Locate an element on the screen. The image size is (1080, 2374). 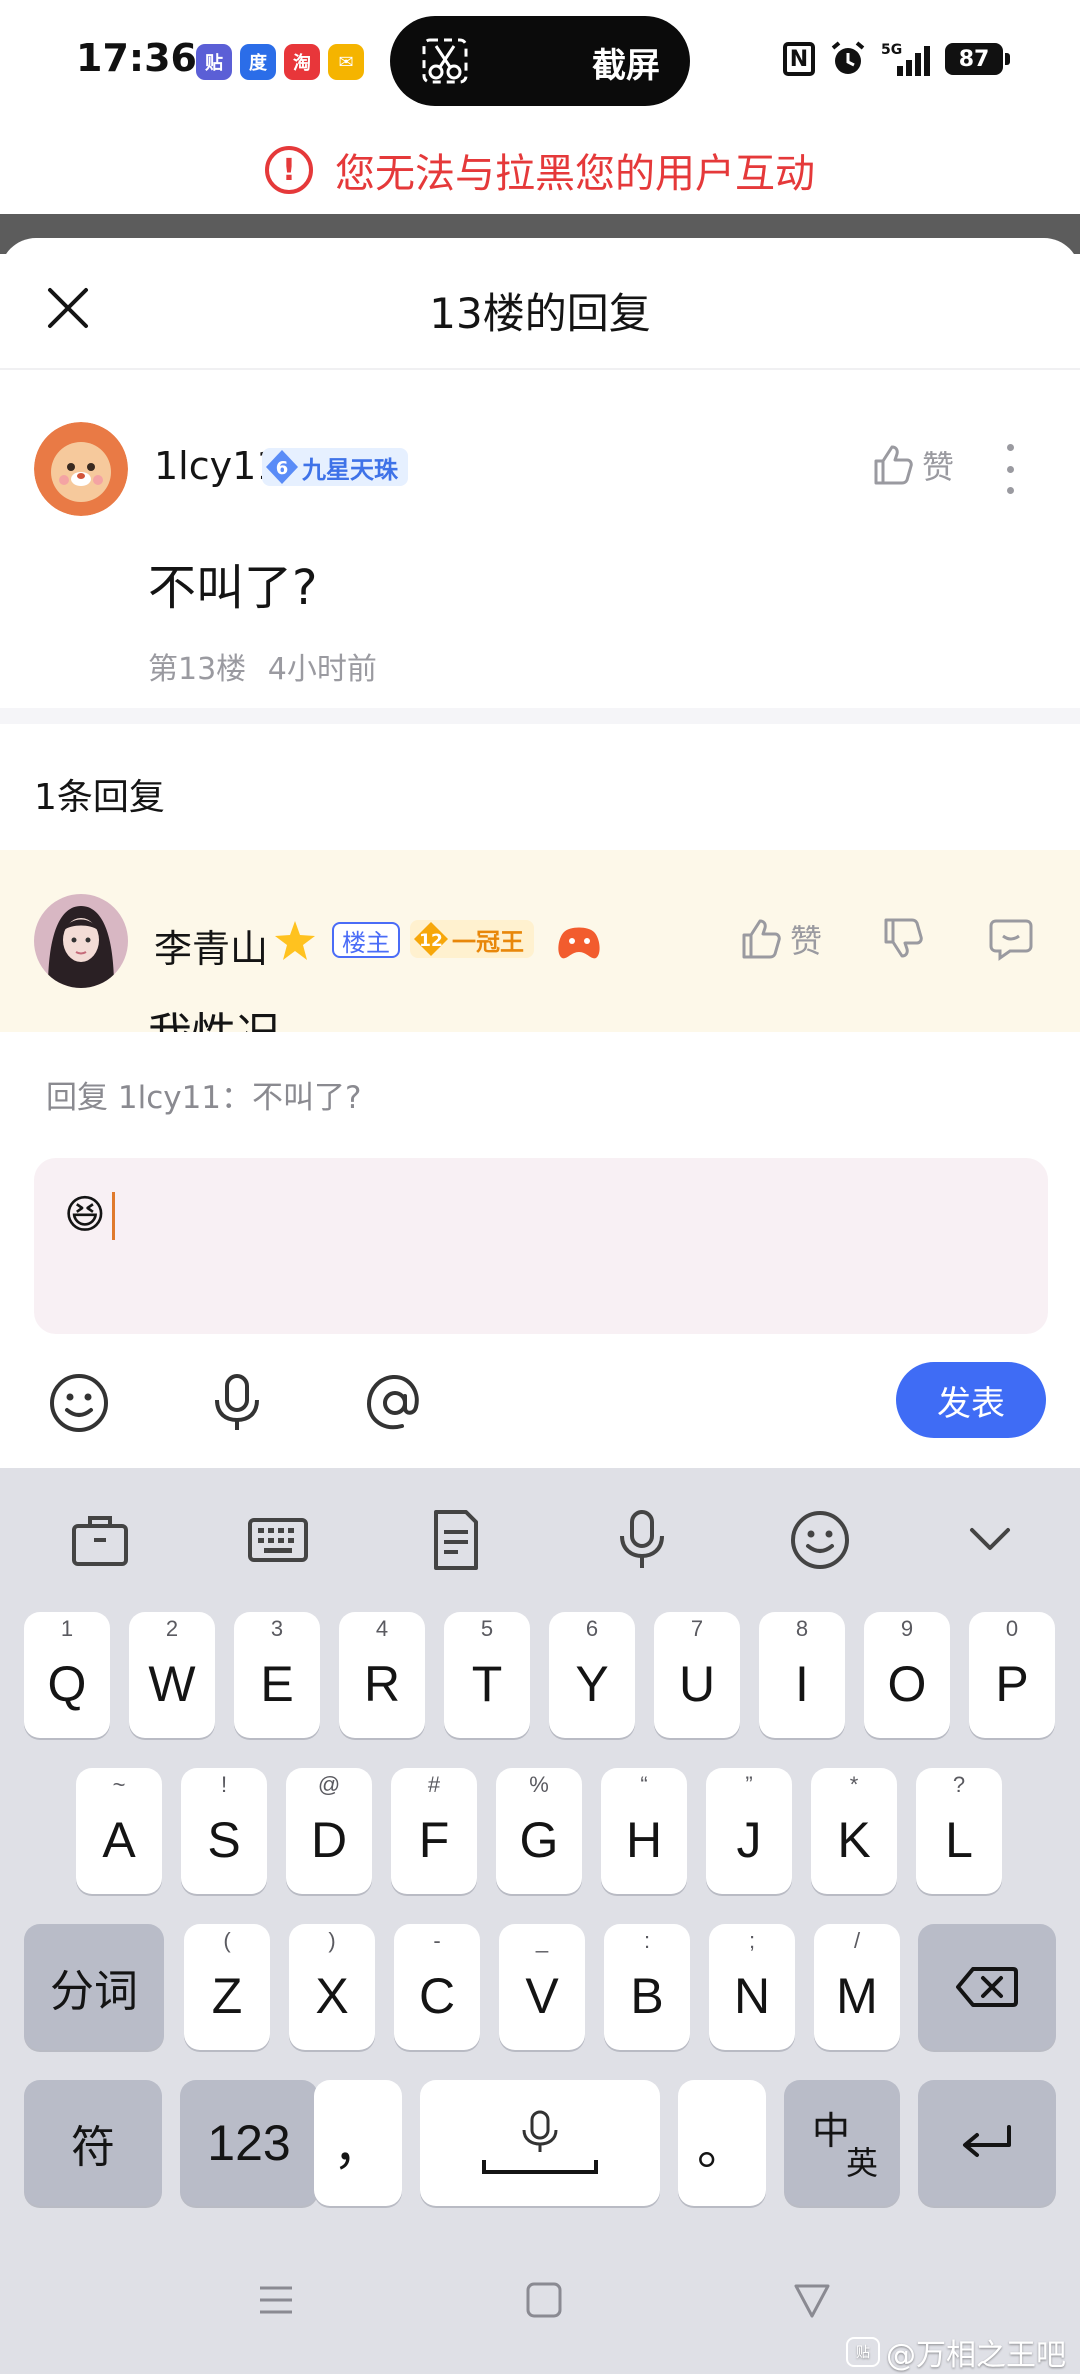
reply-input: 😆 is located at coordinates (541, 1246).